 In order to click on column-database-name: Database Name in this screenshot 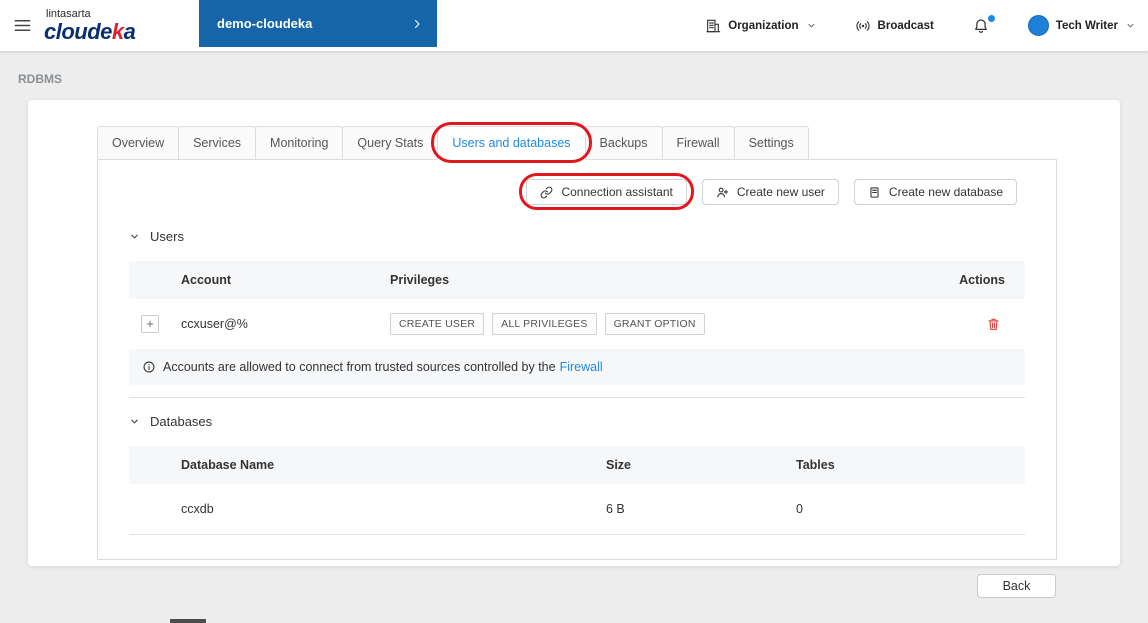, I will do `click(228, 465)`.